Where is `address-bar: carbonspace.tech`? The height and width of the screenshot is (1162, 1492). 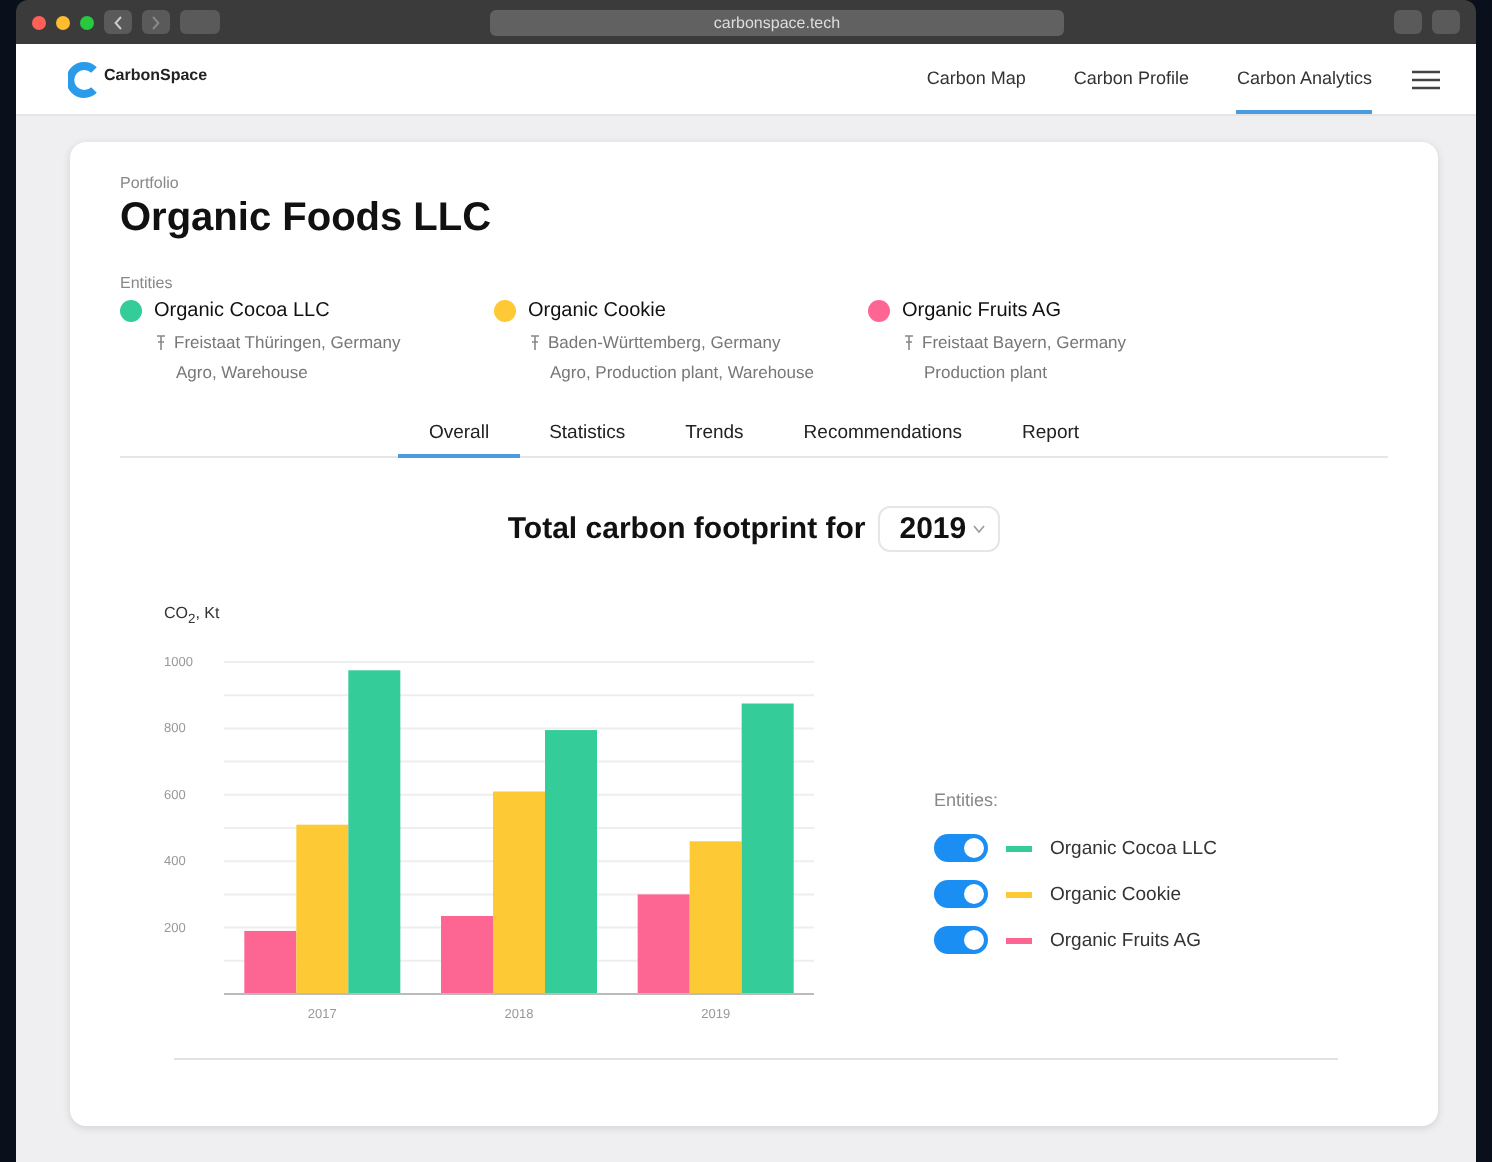 address-bar: carbonspace.tech is located at coordinates (777, 22).